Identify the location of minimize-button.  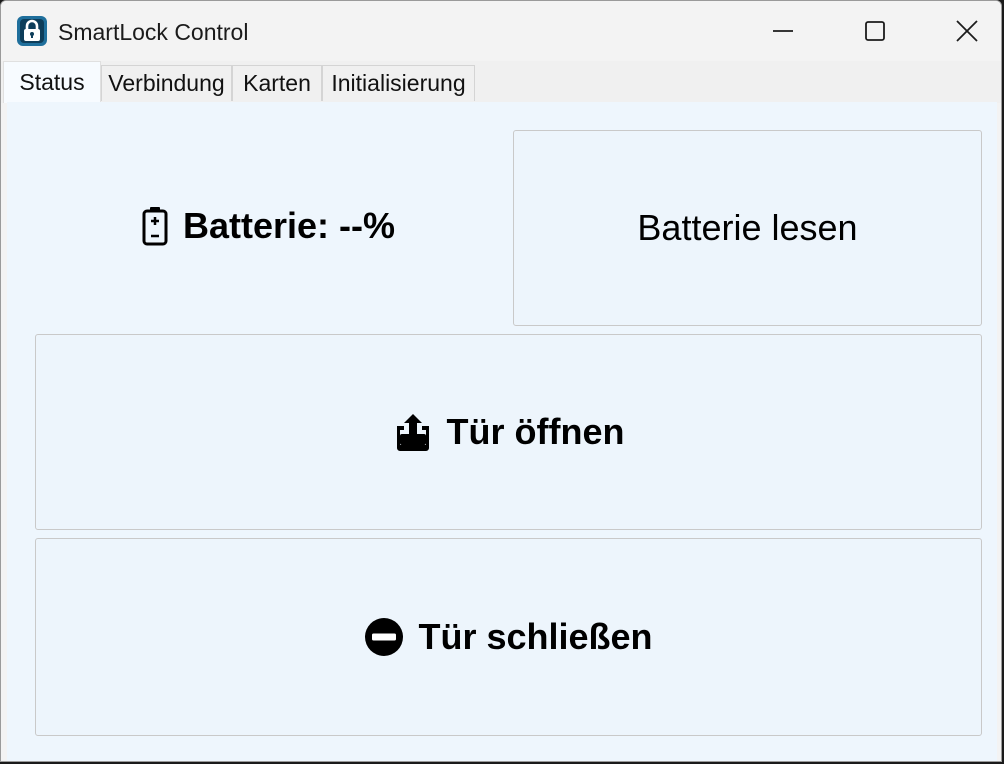
(783, 31).